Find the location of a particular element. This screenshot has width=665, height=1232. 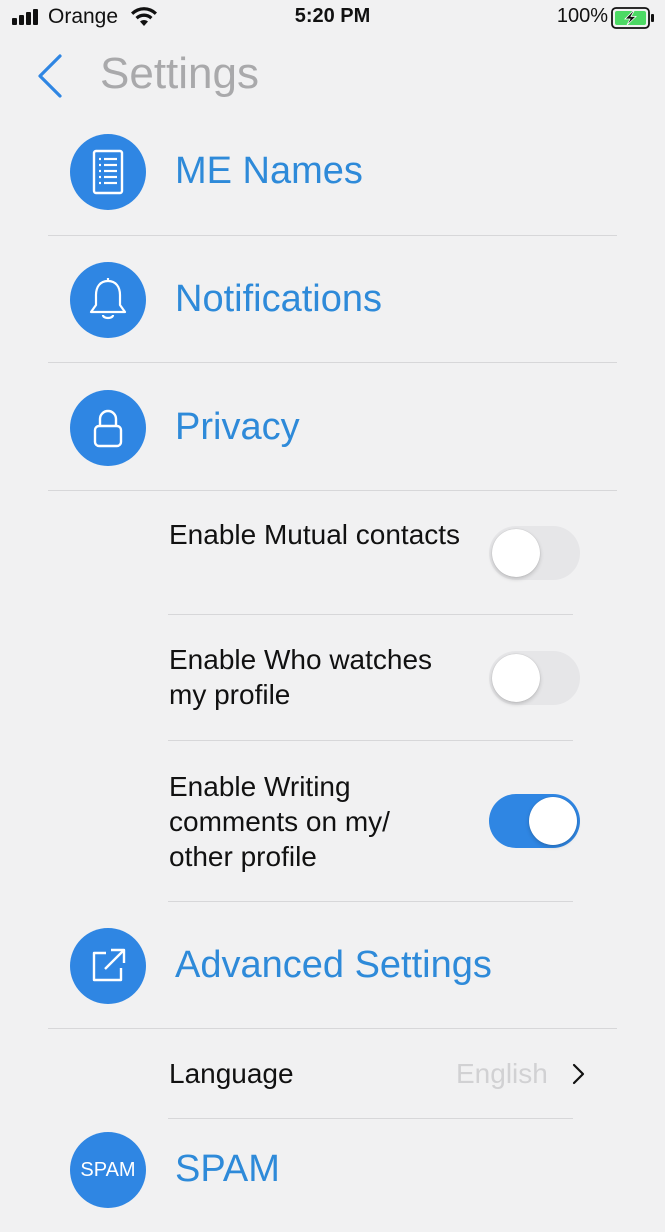

section-me-names: ME Names is located at coordinates (332, 171).